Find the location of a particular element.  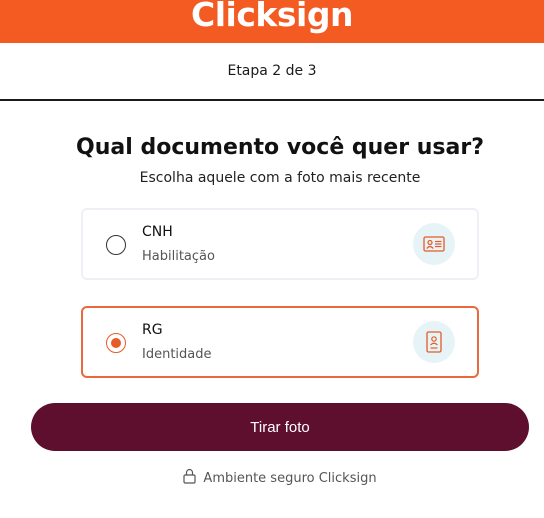

option-subtitle: Habilitação is located at coordinates (178, 256).